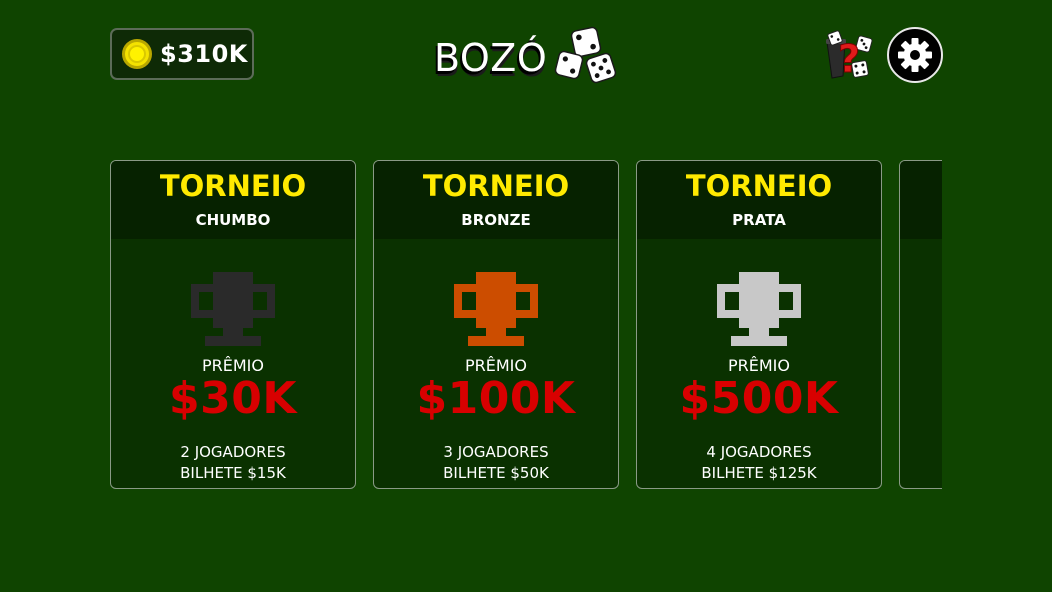  I want to click on ticket-price: BILHETE $50K, so click(496, 473).